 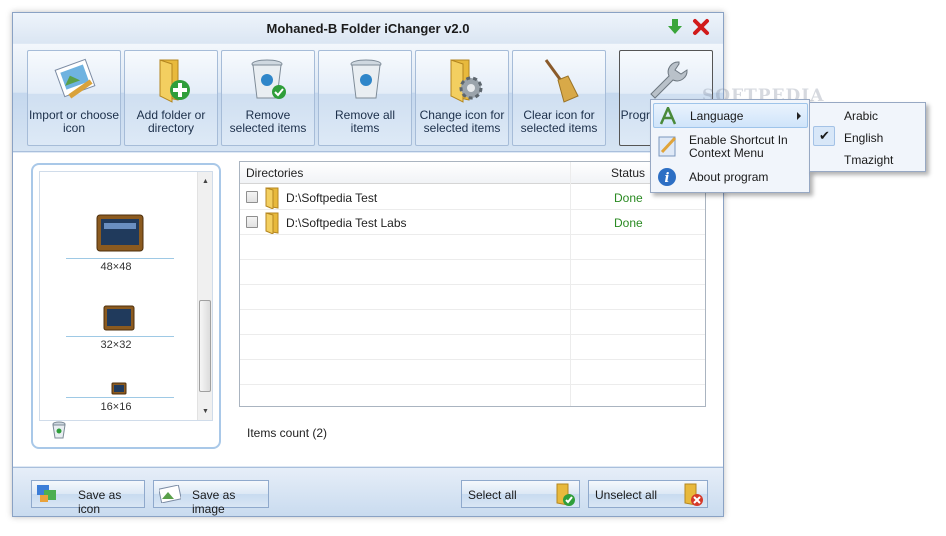 What do you see at coordinates (170, 494) in the screenshot?
I see `save-image-icon` at bounding box center [170, 494].